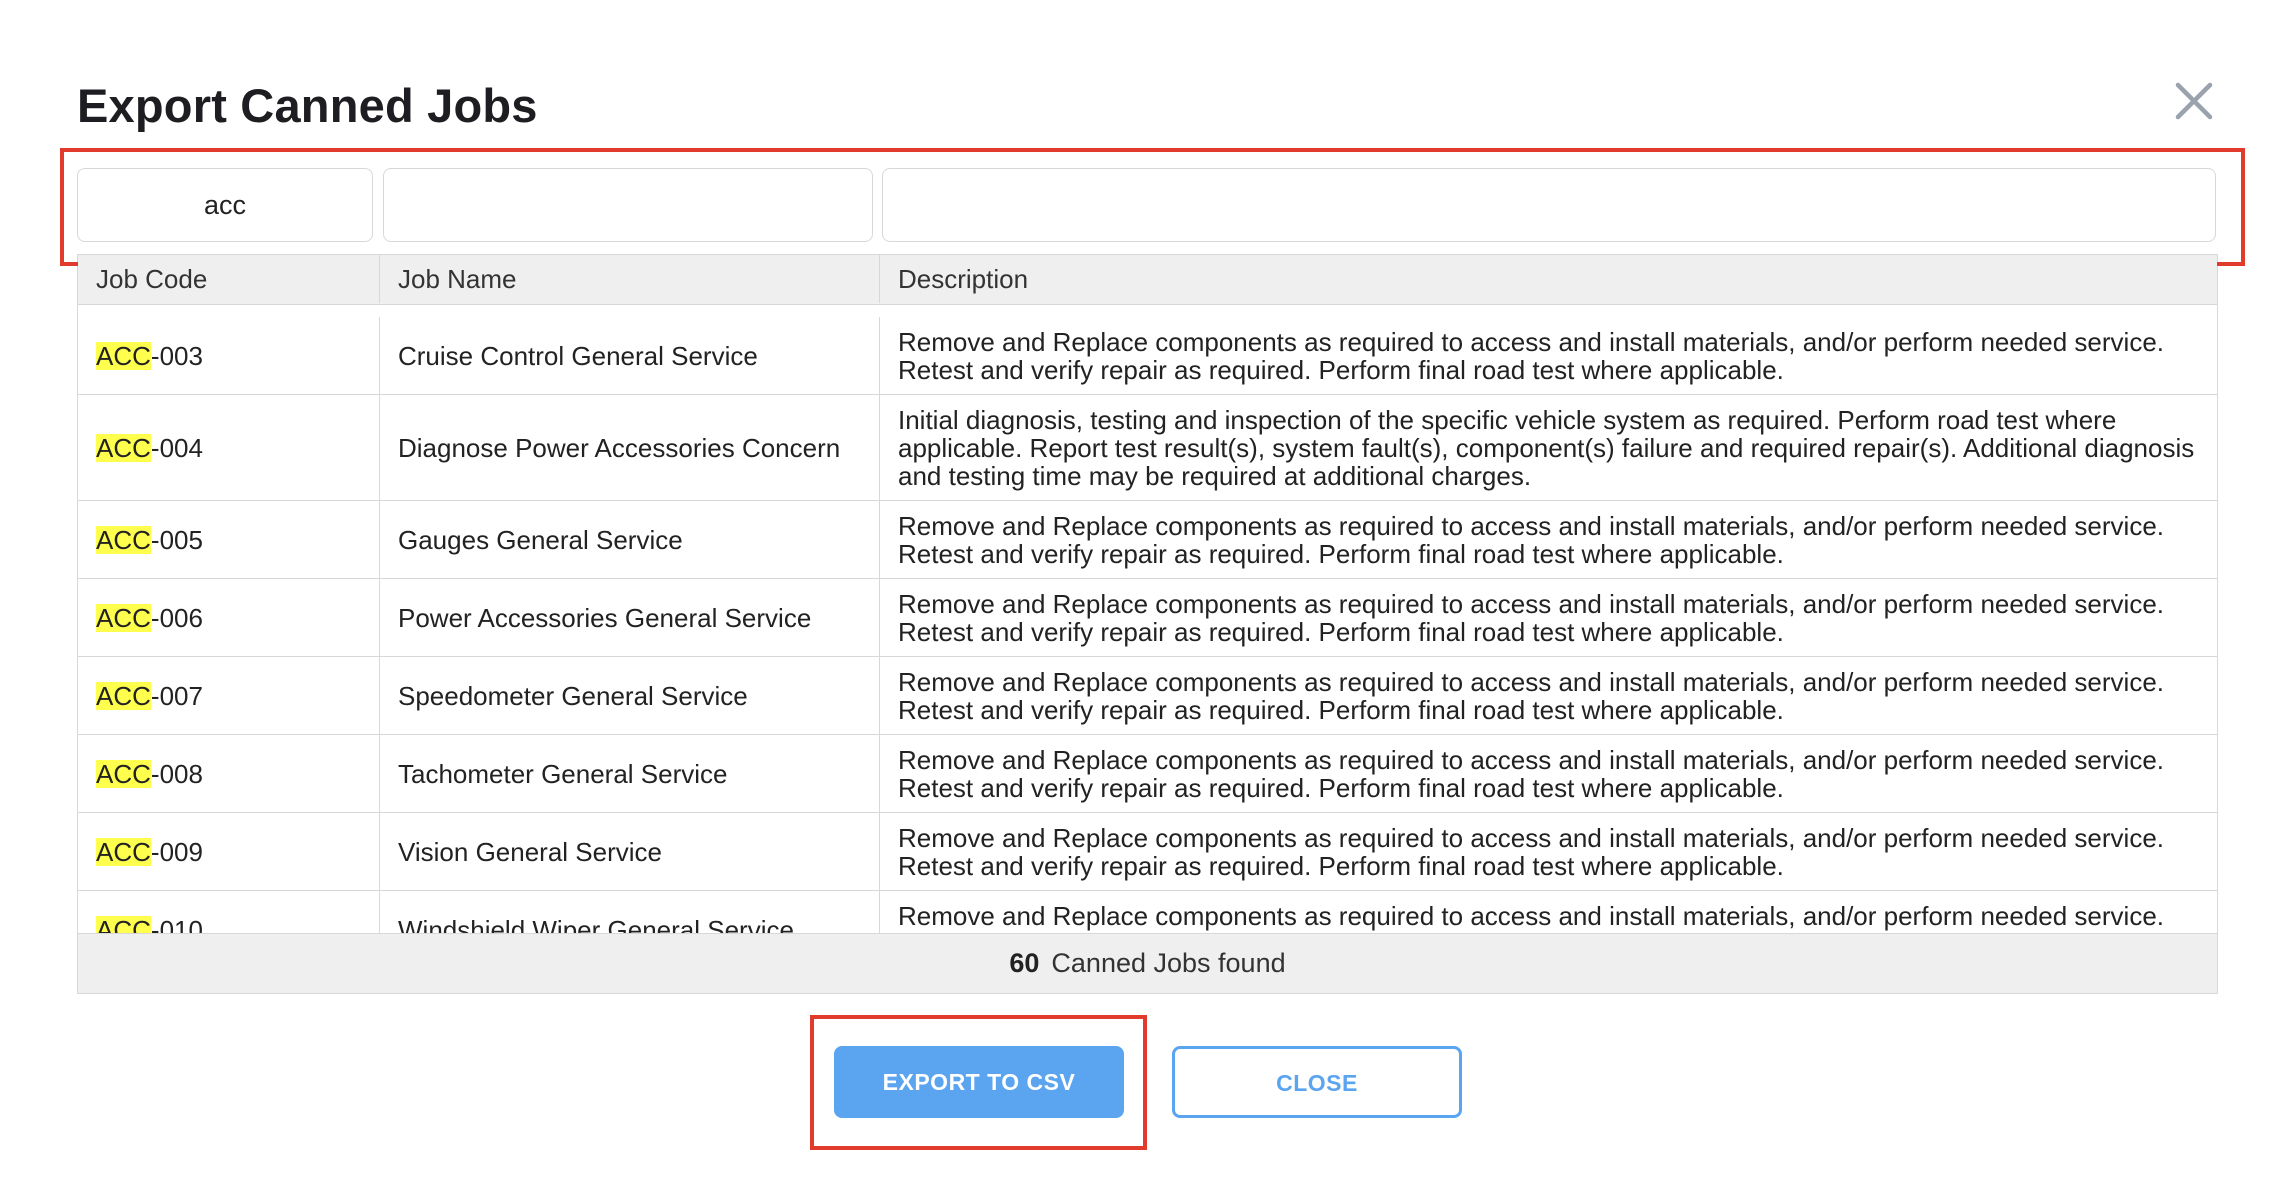 The image size is (2296, 1196). I want to click on job-code-suffix: -004, so click(176, 447).